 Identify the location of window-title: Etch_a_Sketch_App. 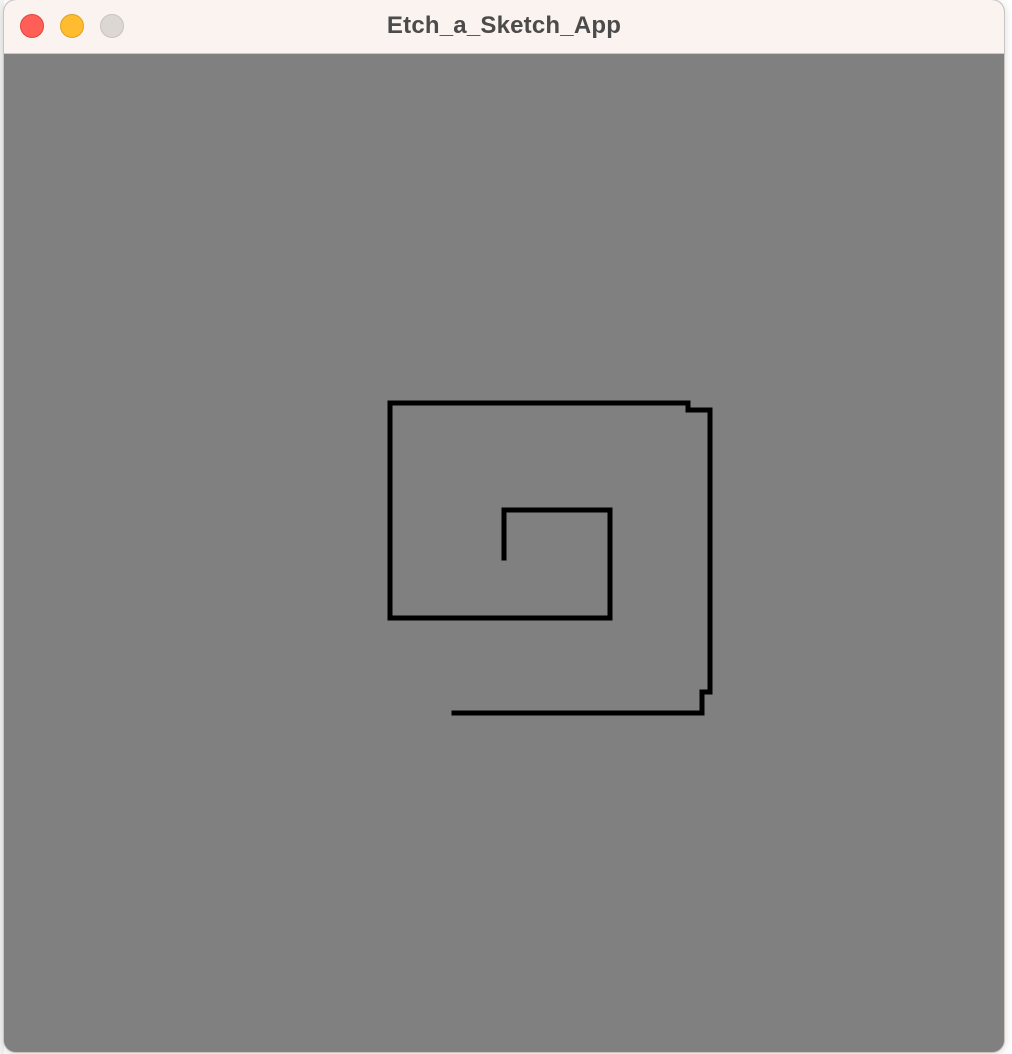
(504, 25).